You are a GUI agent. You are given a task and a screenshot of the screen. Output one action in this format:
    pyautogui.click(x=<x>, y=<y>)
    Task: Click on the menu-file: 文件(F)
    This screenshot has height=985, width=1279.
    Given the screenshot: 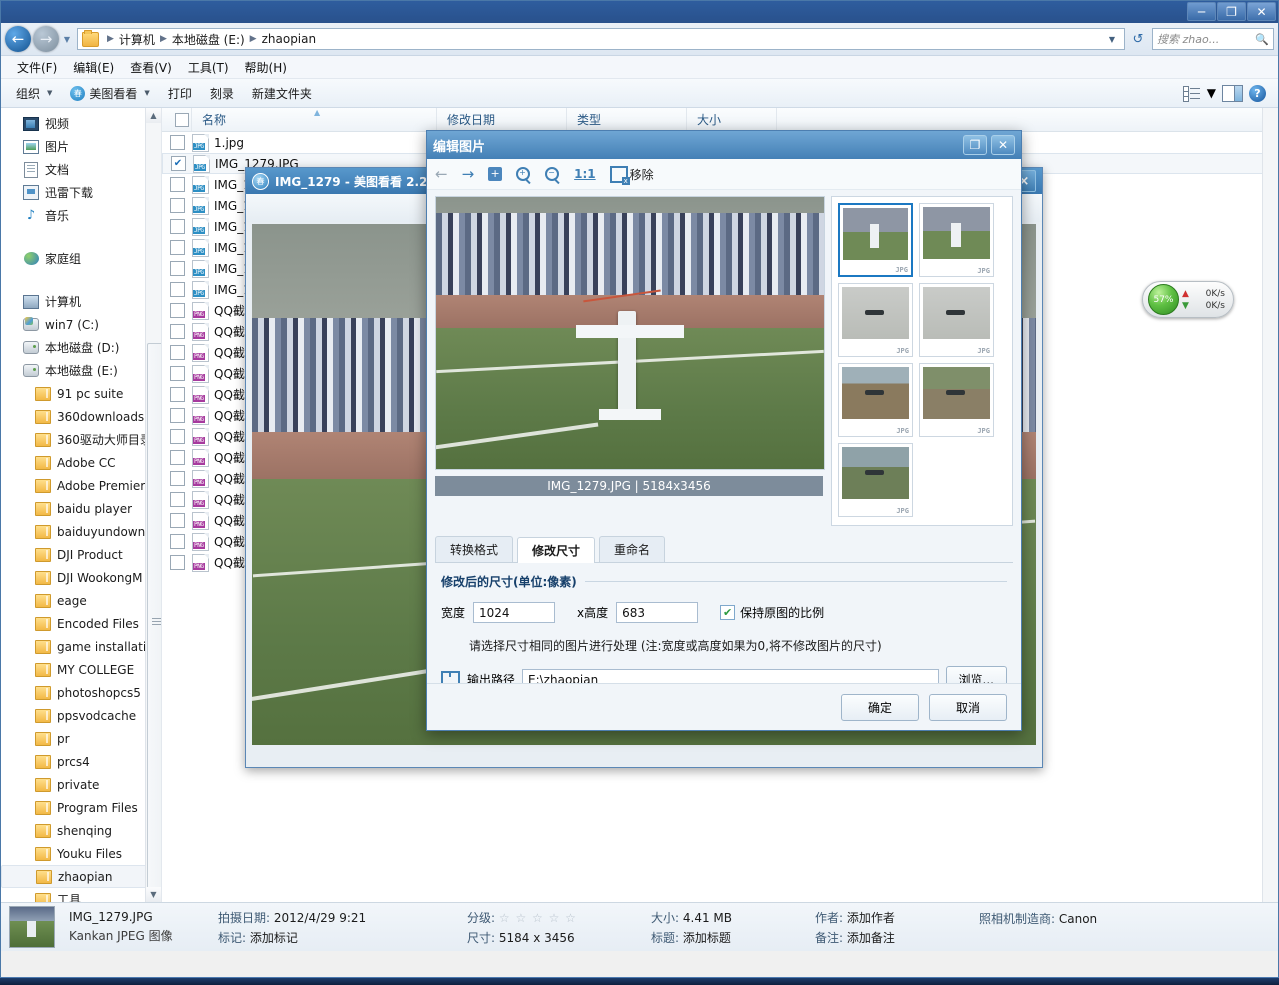 What is the action you would take?
    pyautogui.click(x=37, y=67)
    